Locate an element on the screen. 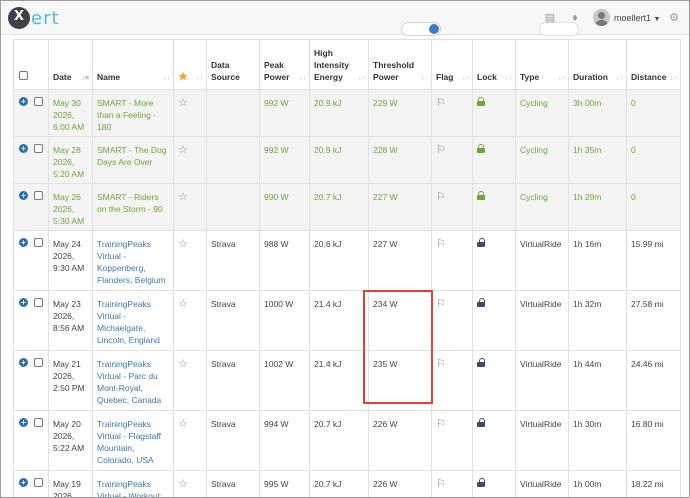  activity-name-link: SMART - More than a Feeling - 180 is located at coordinates (133, 113).